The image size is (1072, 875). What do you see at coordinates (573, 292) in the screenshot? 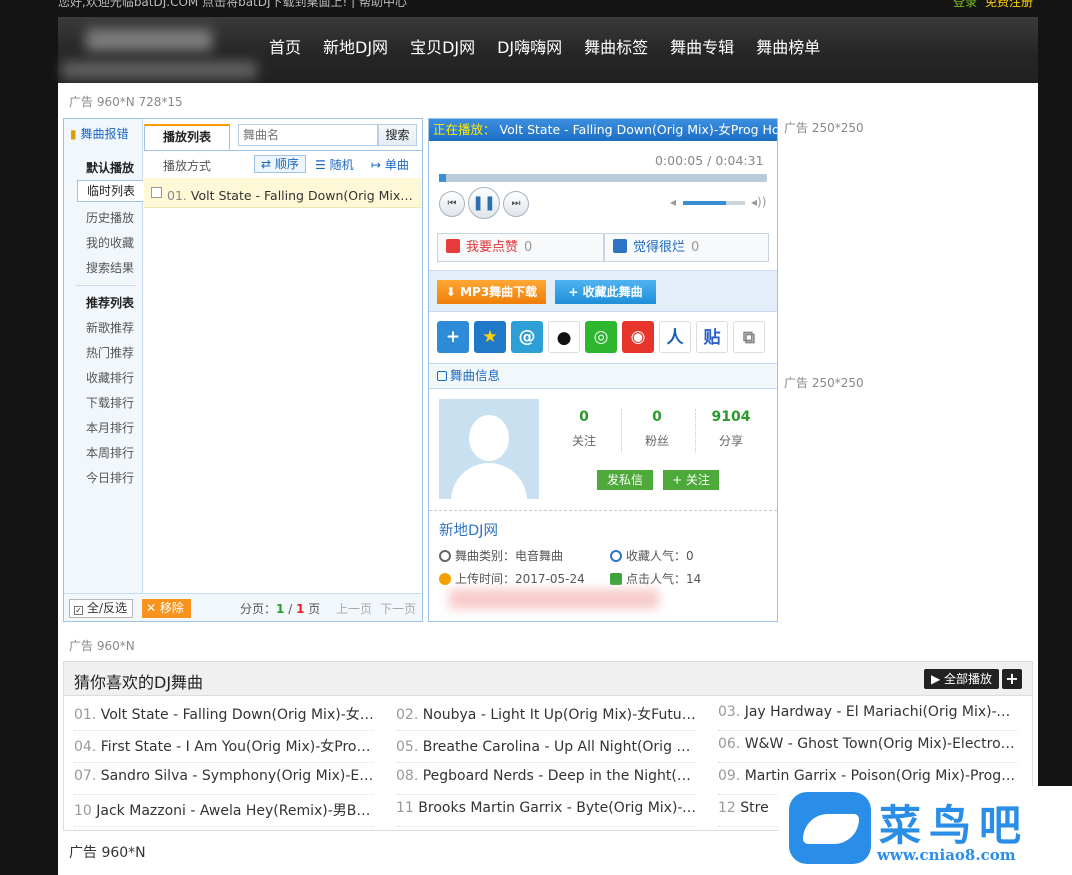
I see `plus-icon: +` at bounding box center [573, 292].